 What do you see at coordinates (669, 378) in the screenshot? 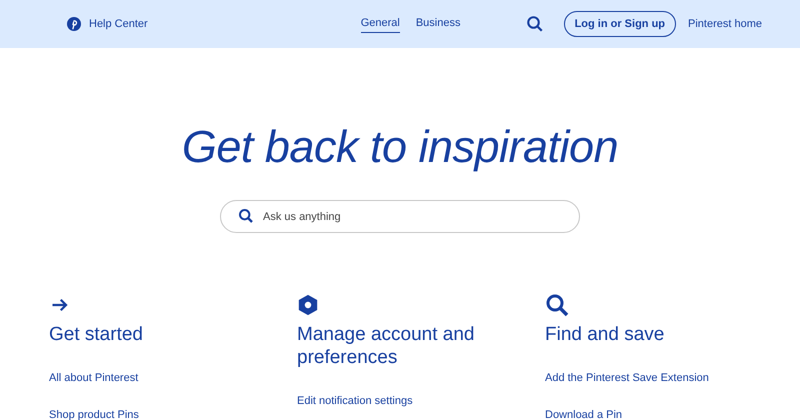
I see `help-link: Add the Pinterest Save Extension` at bounding box center [669, 378].